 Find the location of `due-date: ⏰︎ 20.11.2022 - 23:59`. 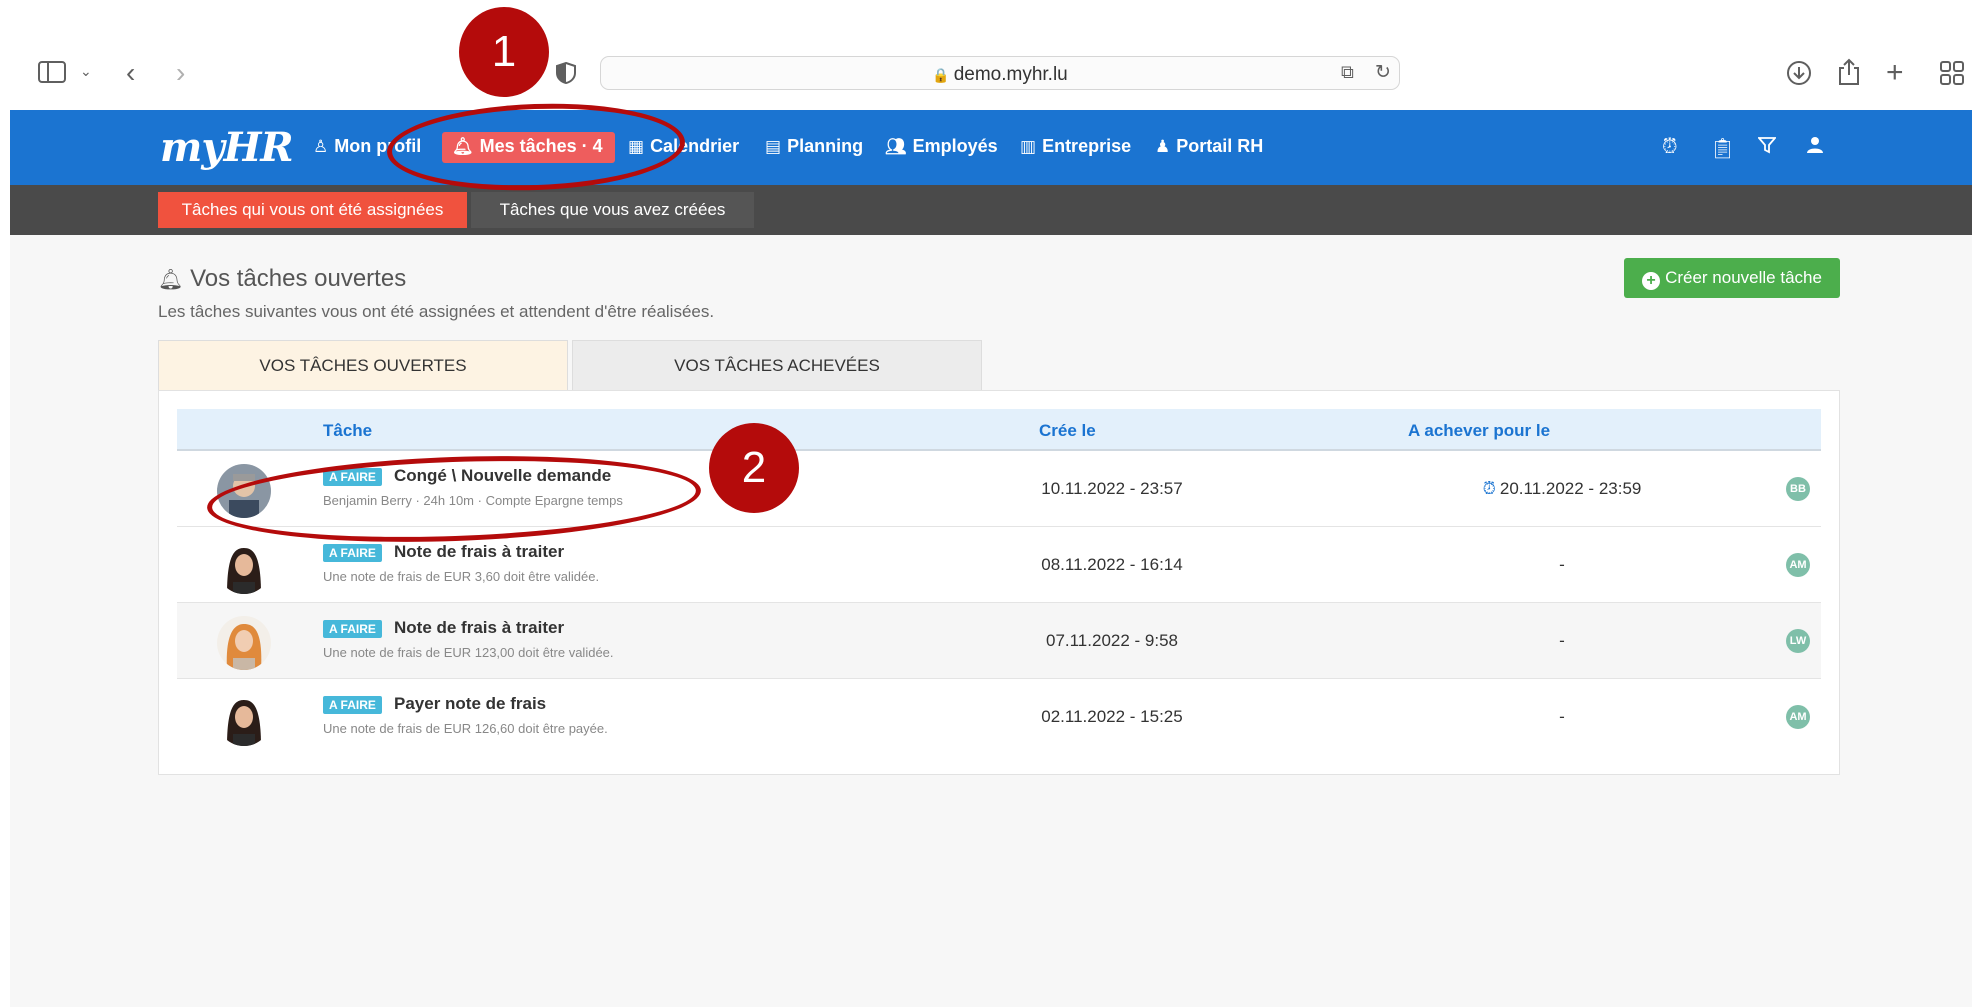

due-date: ⏰︎ 20.11.2022 - 23:59 is located at coordinates (1562, 489).